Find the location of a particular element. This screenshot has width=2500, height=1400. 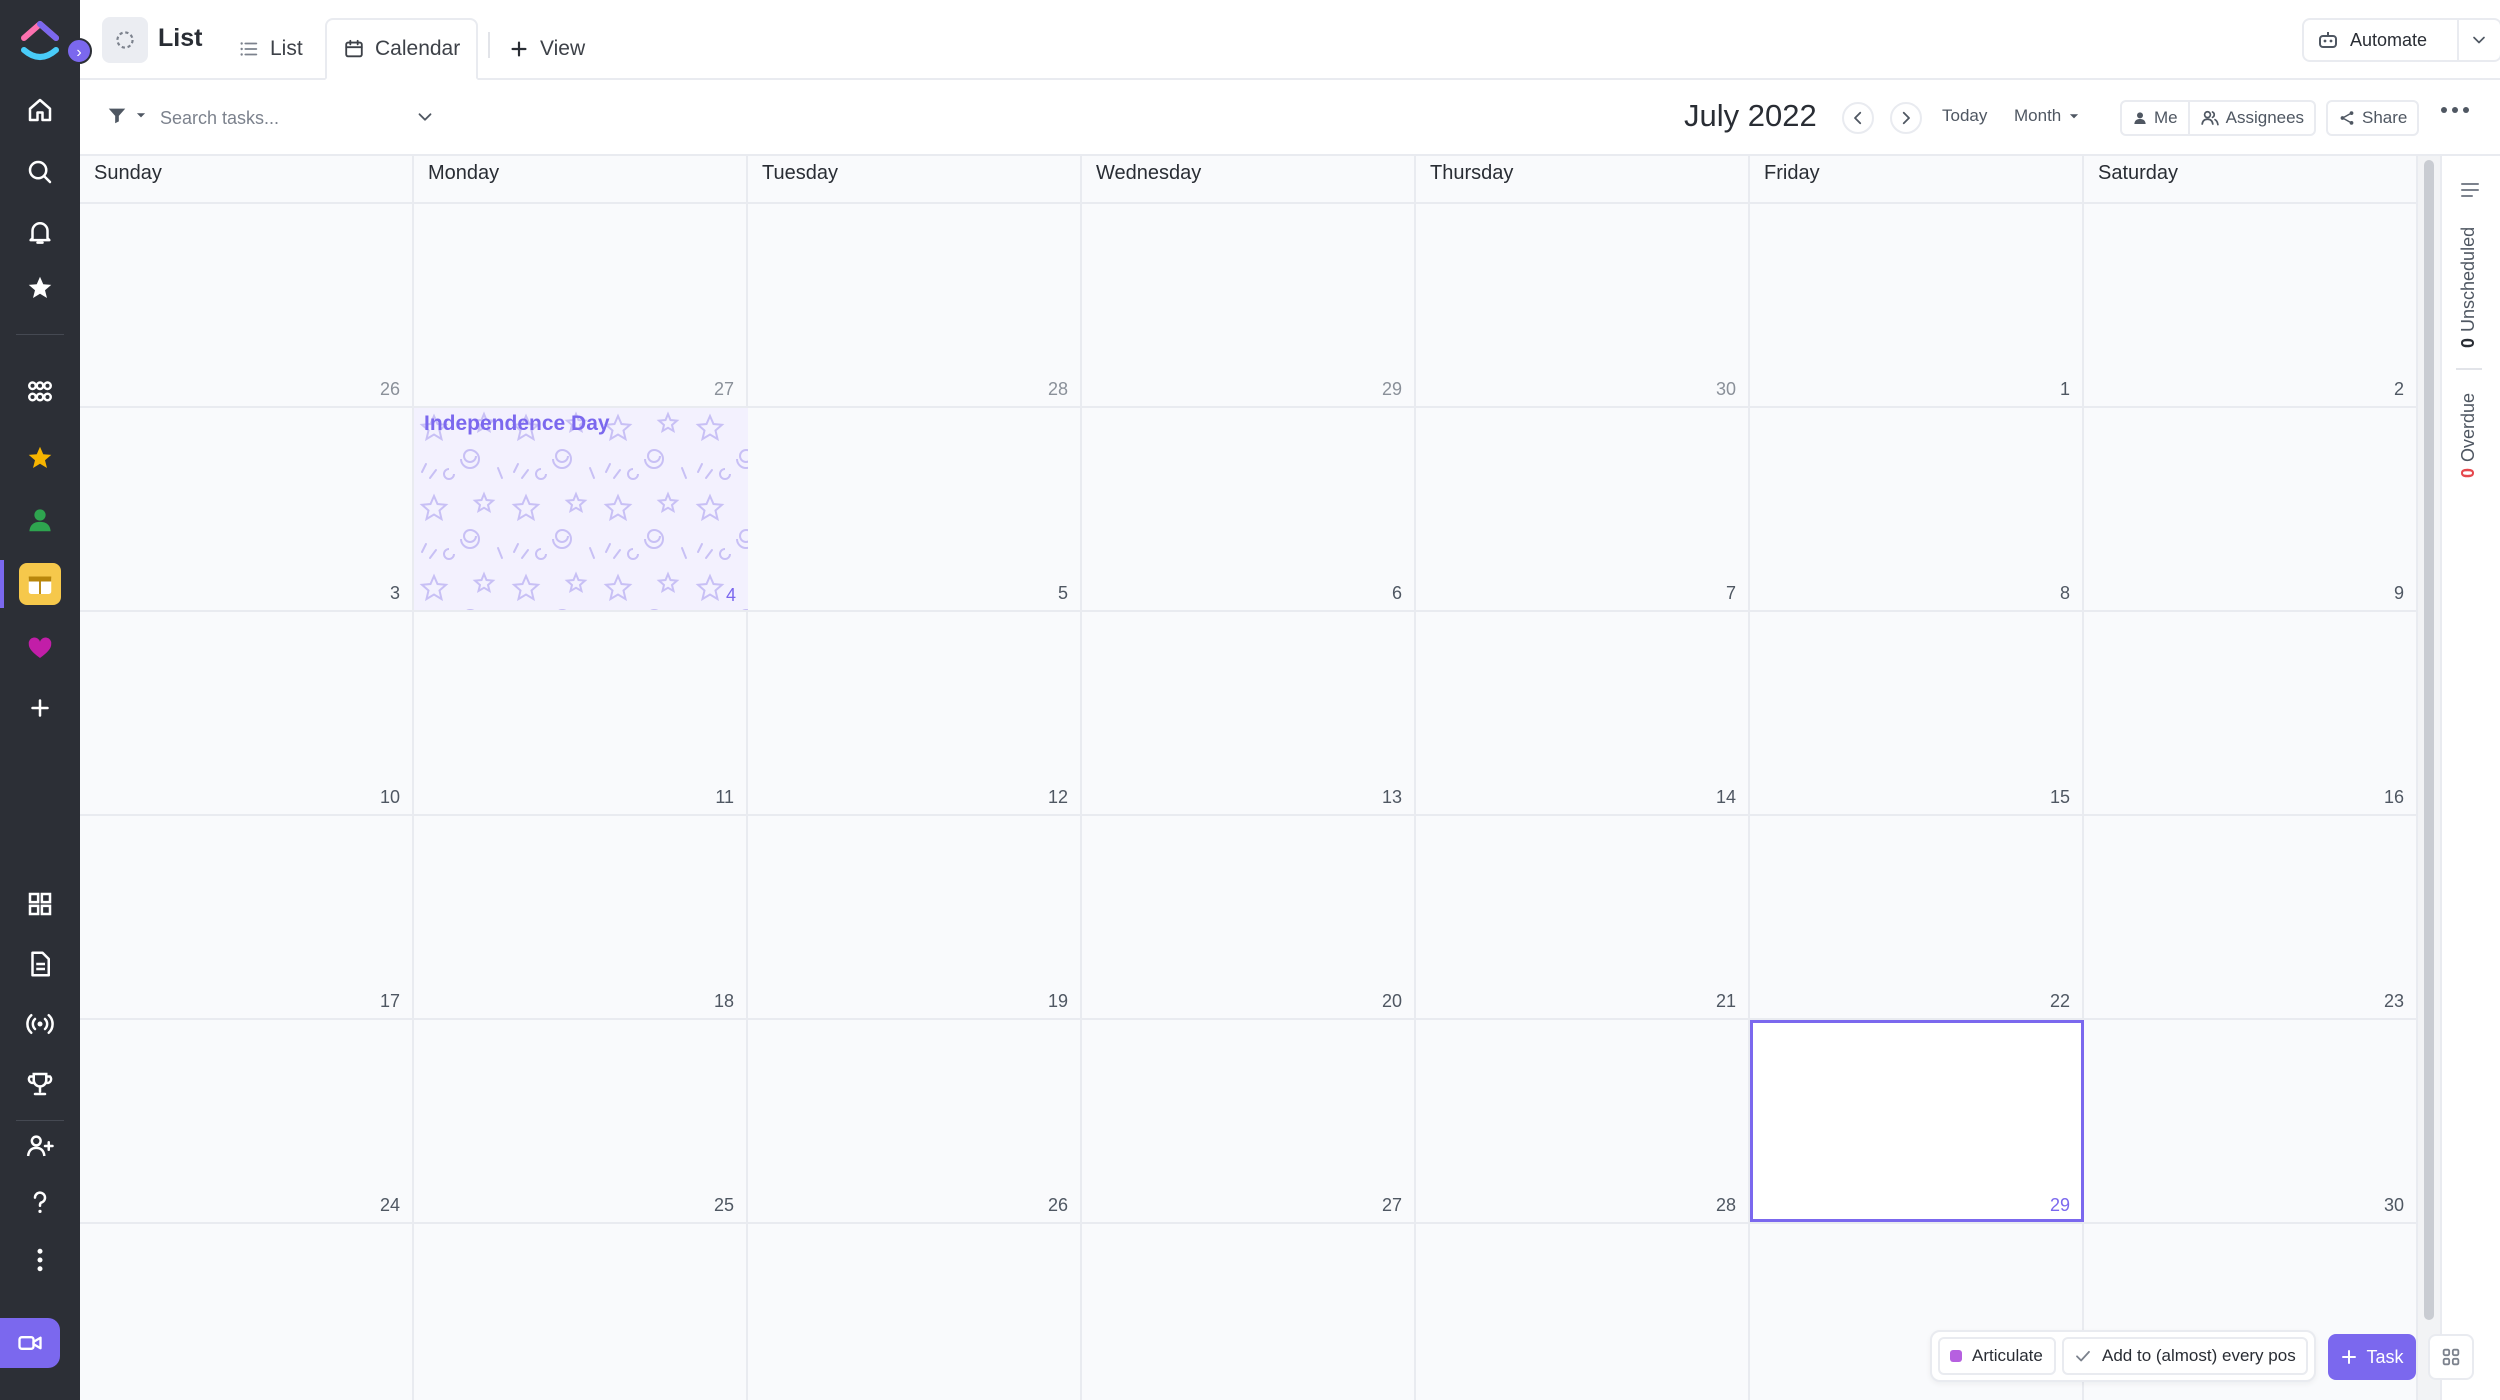

plus-icon is located at coordinates (2349, 1357).